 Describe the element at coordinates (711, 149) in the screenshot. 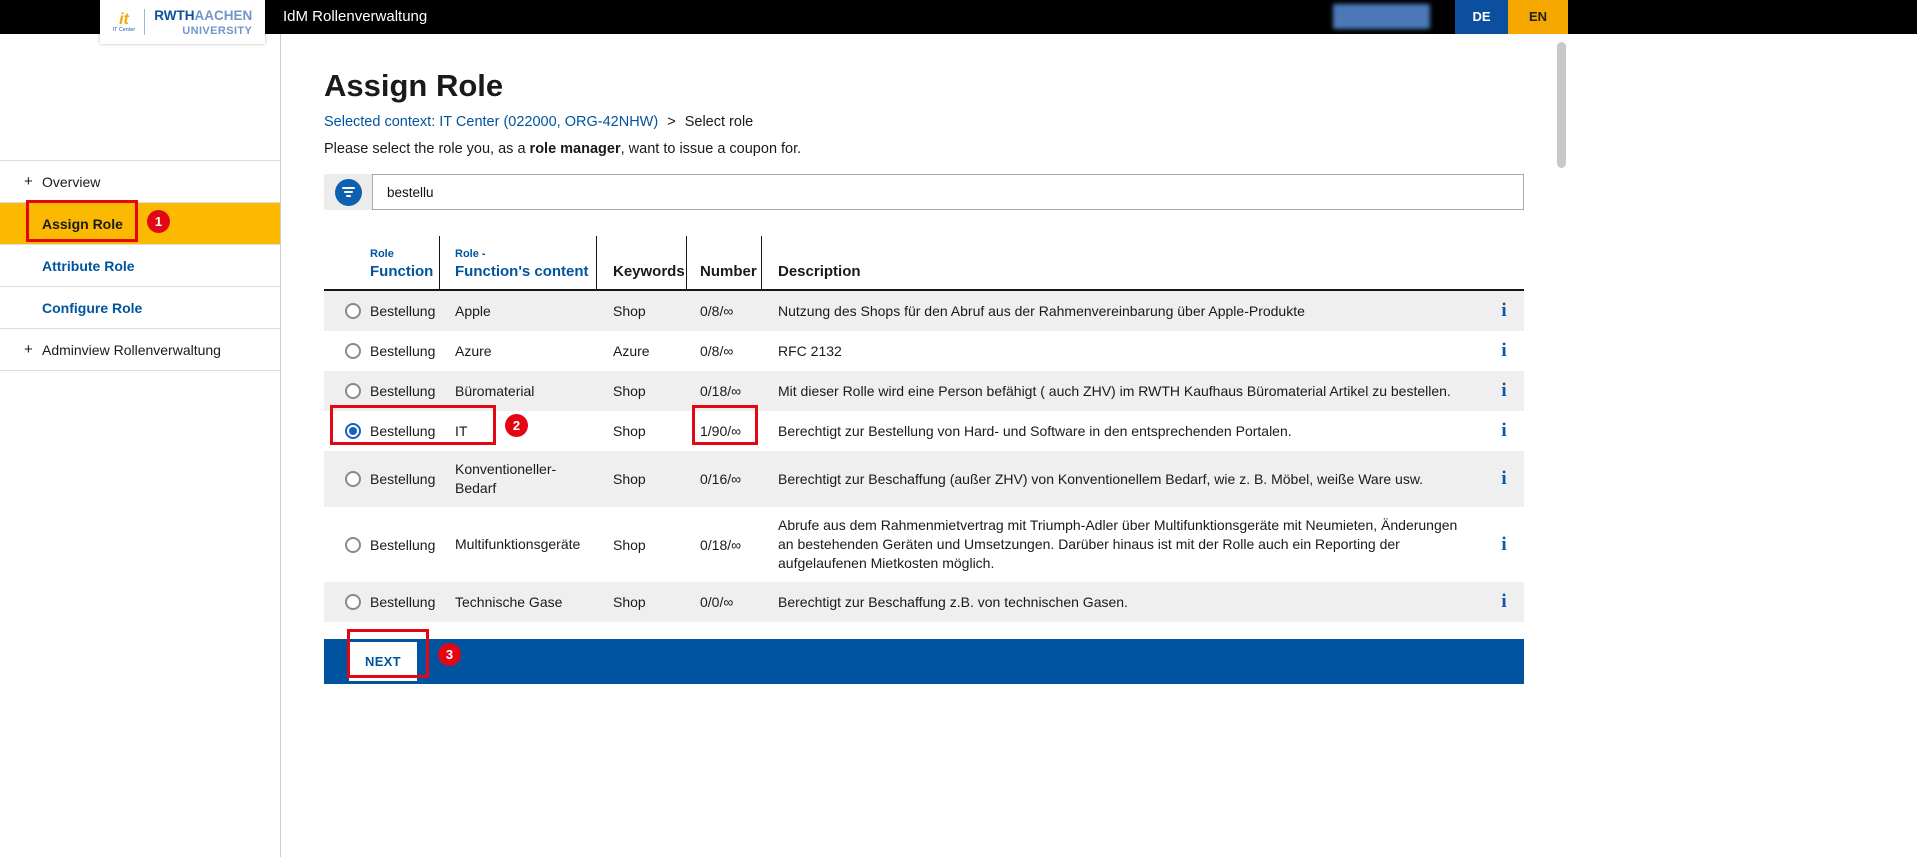

I see `instruction-post: , want to issue a coupon for.` at that location.